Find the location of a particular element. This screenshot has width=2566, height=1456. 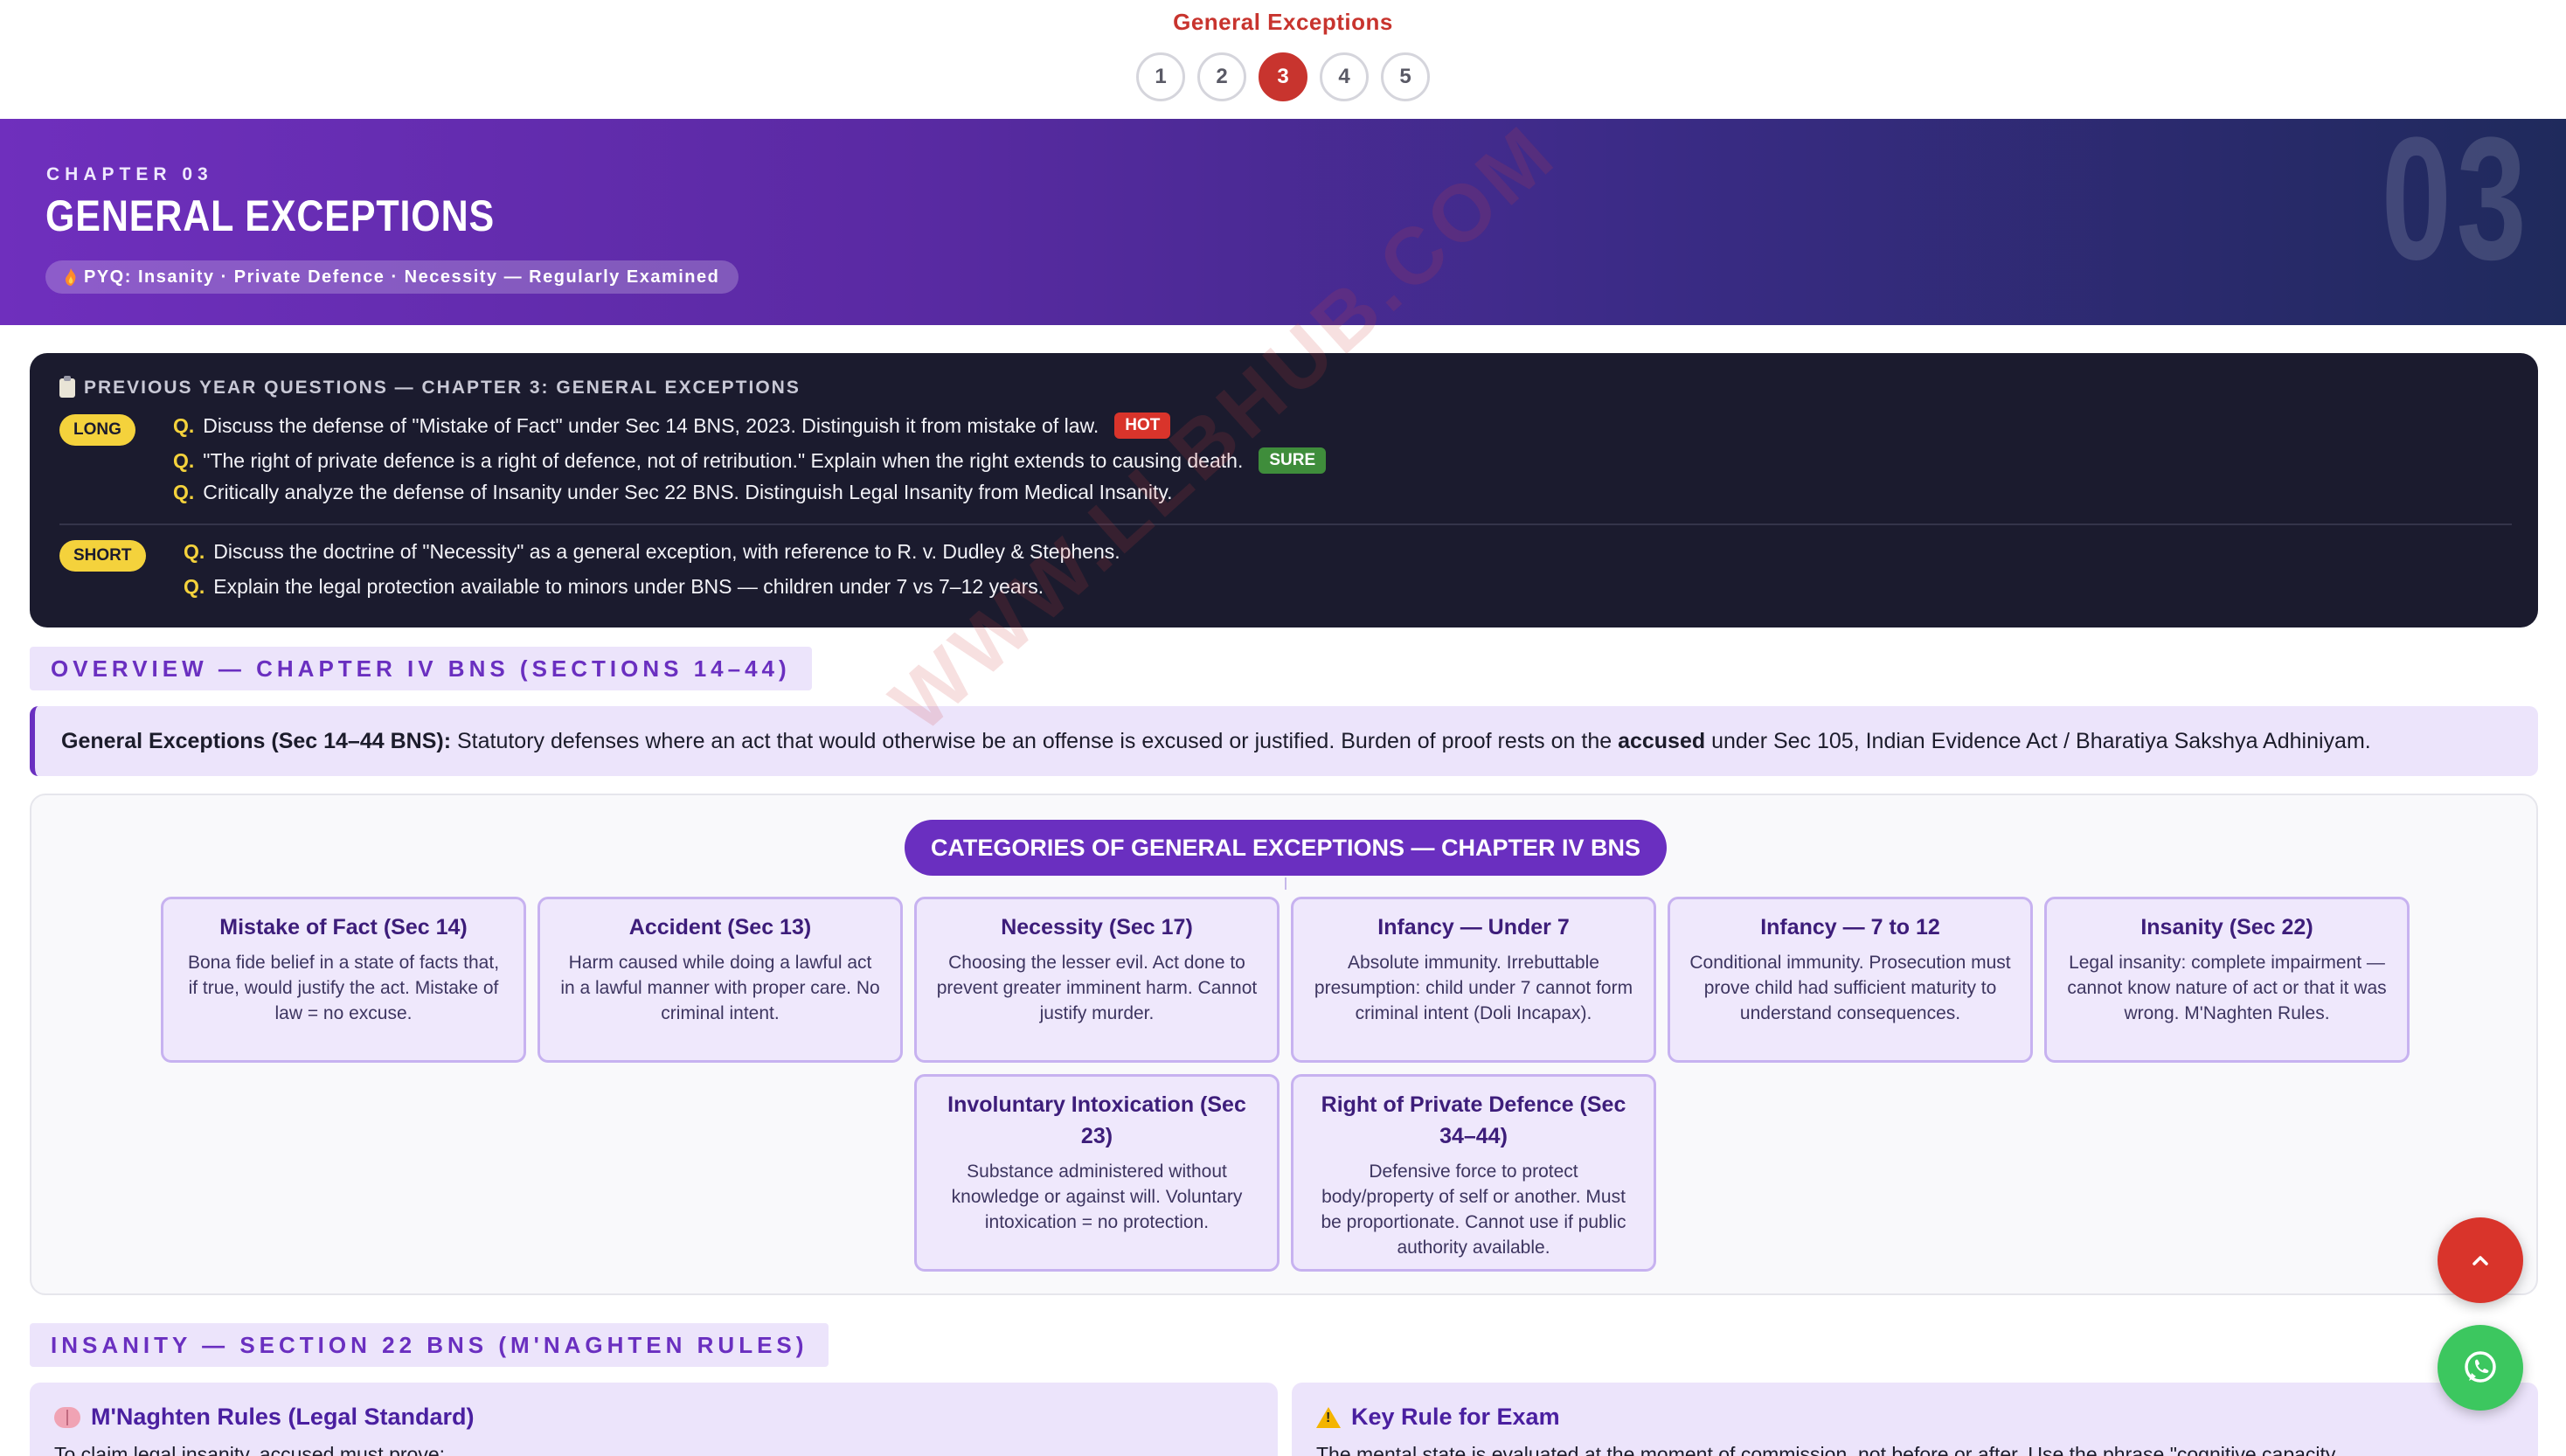

card-title: Right of Private Defence (Sec 34–44) is located at coordinates (1473, 1120).